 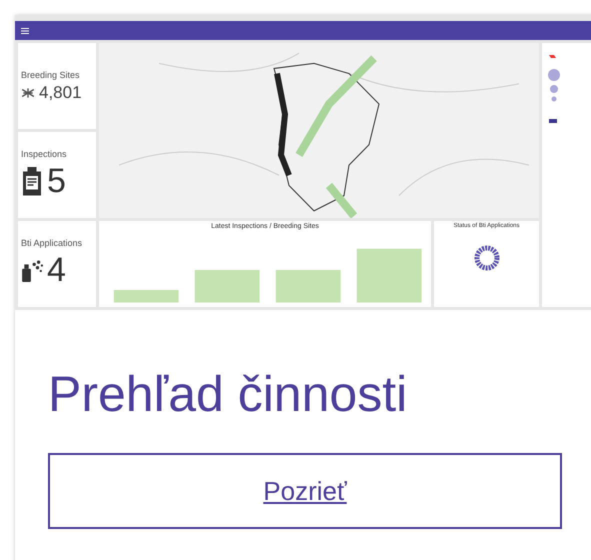 I want to click on card-title: Prehľad činnosti, so click(x=228, y=394).